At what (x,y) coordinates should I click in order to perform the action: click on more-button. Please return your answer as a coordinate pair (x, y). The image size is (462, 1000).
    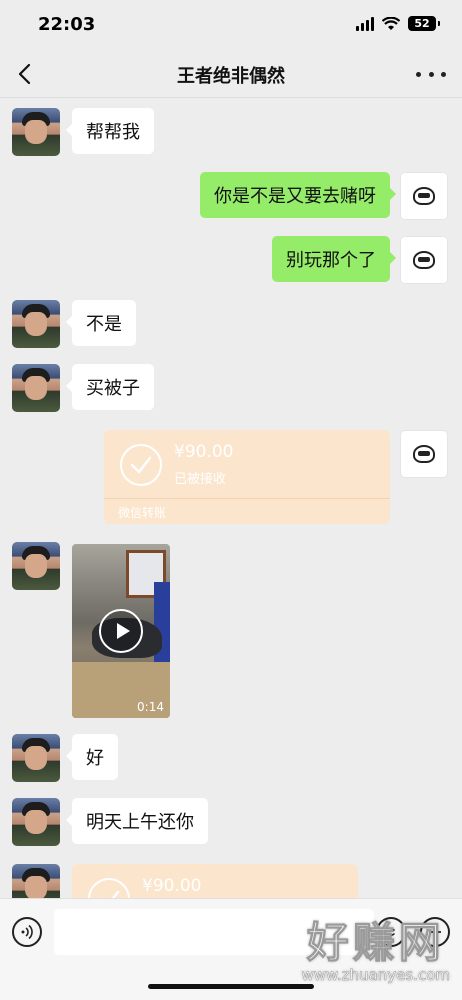
    Looking at the image, I should click on (431, 74).